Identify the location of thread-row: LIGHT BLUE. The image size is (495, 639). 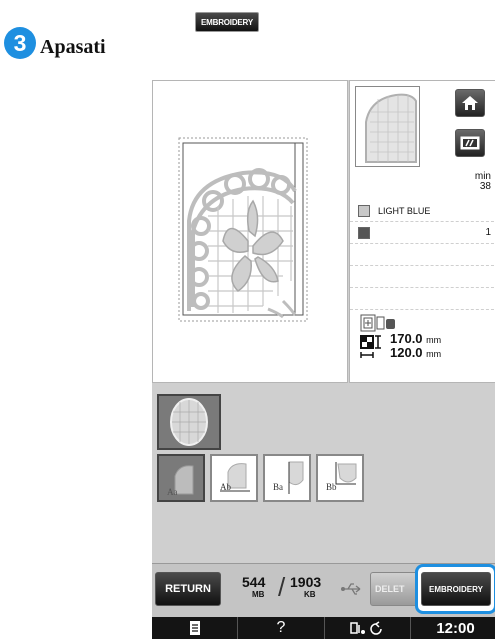
(422, 211).